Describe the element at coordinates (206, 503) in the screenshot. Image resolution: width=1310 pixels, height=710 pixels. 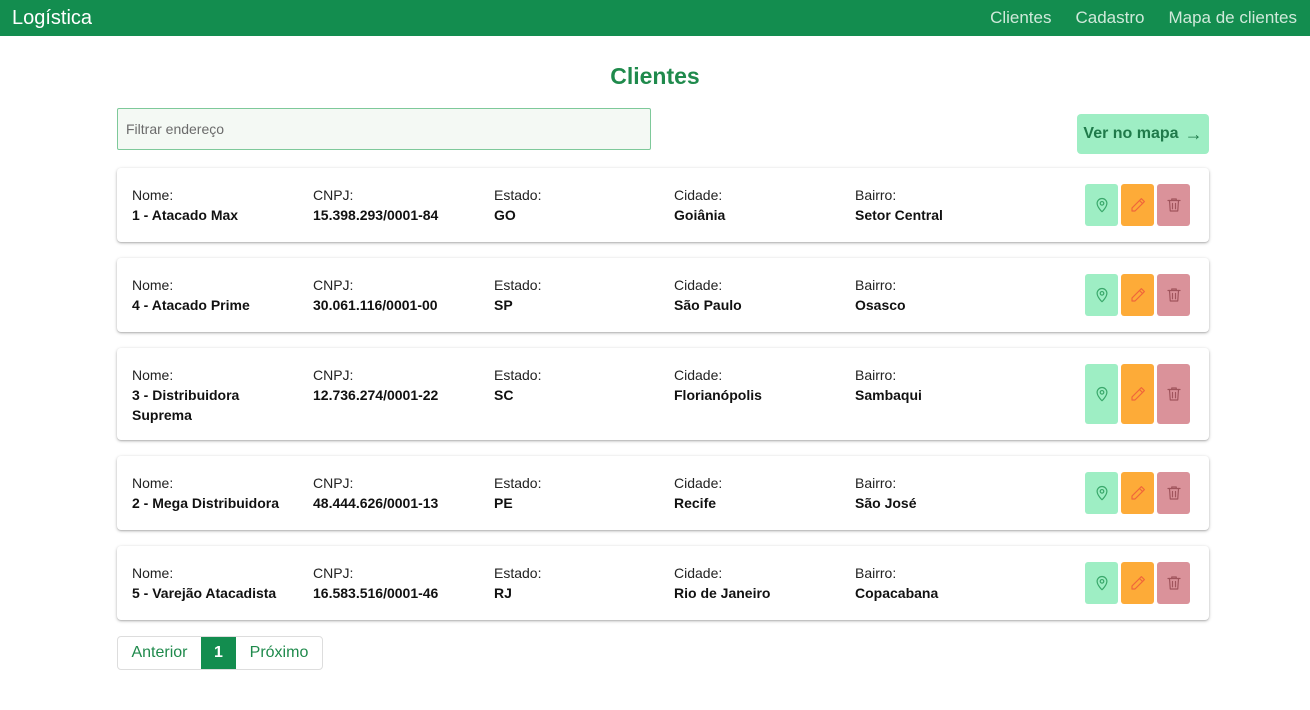
I see `client-nome-value: 2 - Mega Distribuidora` at that location.